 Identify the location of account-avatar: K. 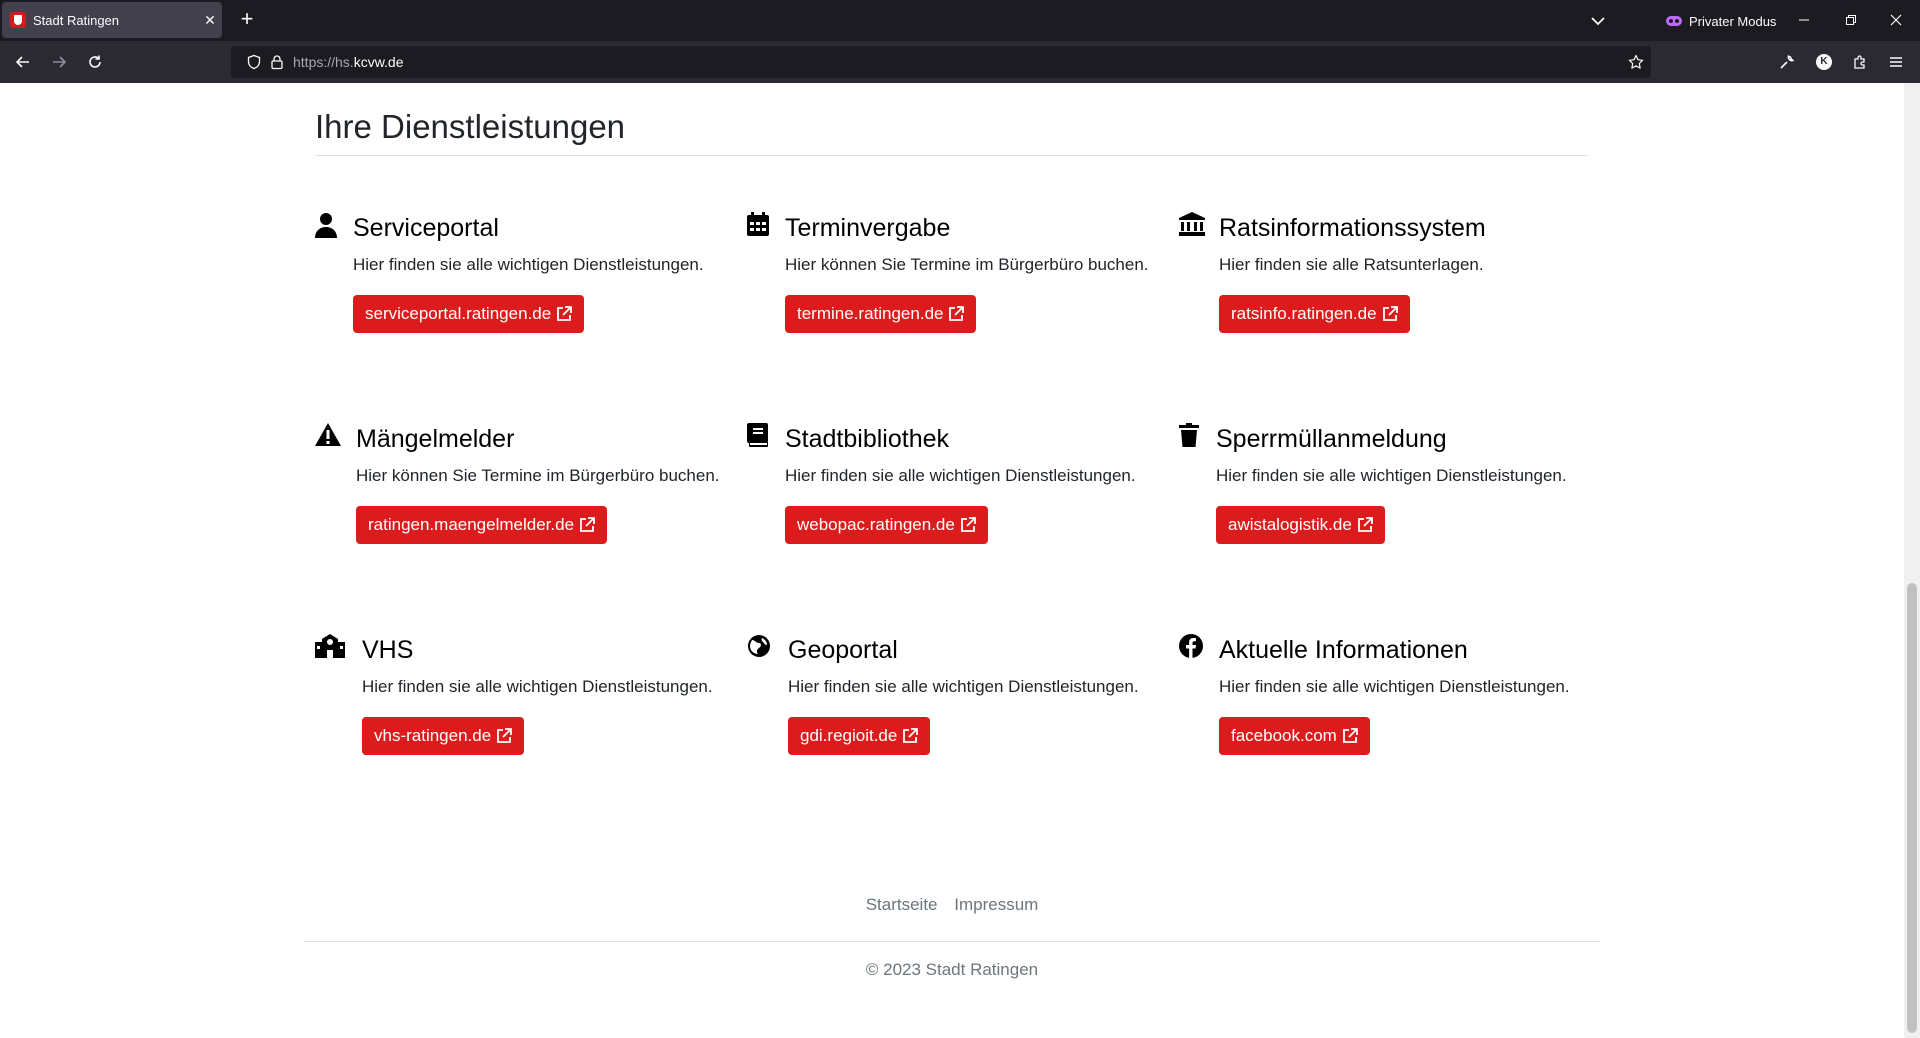
(1824, 62).